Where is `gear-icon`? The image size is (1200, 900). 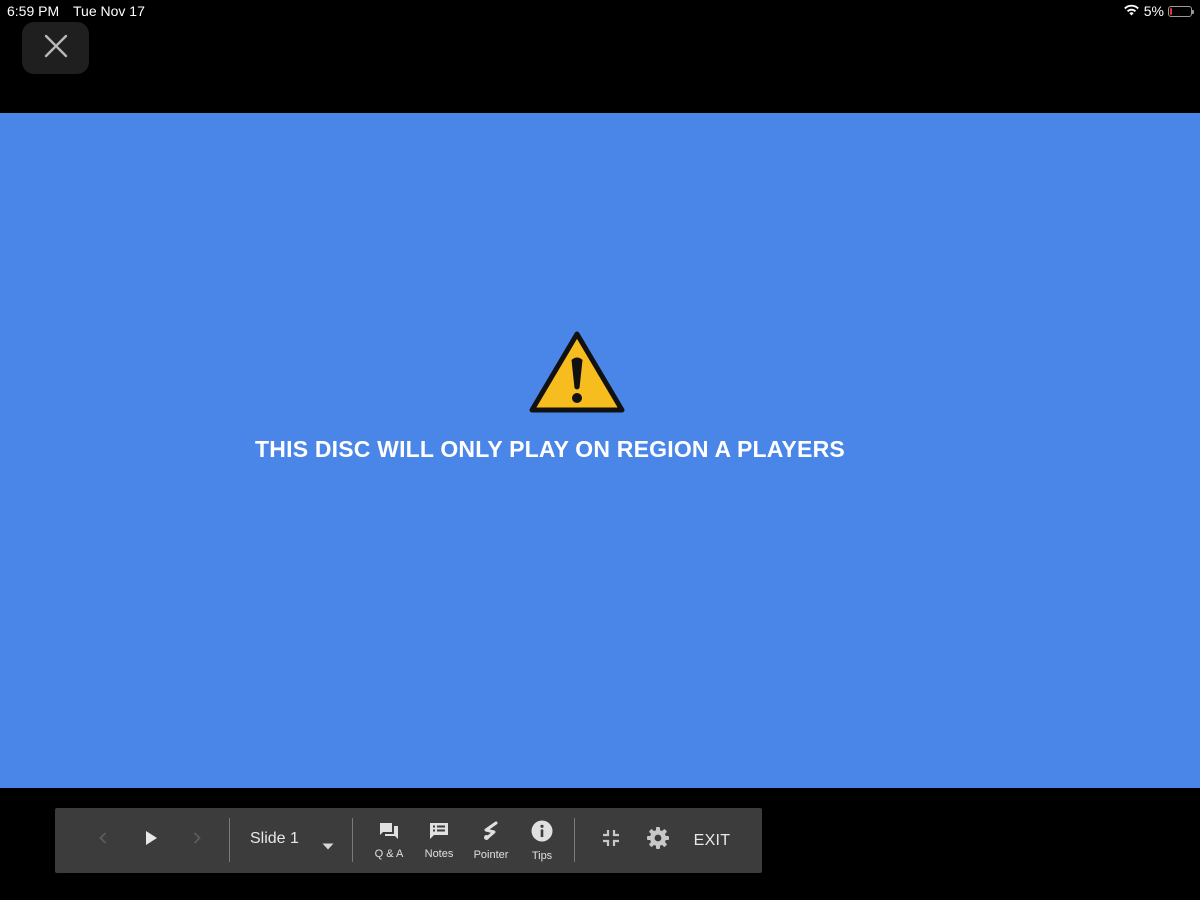 gear-icon is located at coordinates (658, 840).